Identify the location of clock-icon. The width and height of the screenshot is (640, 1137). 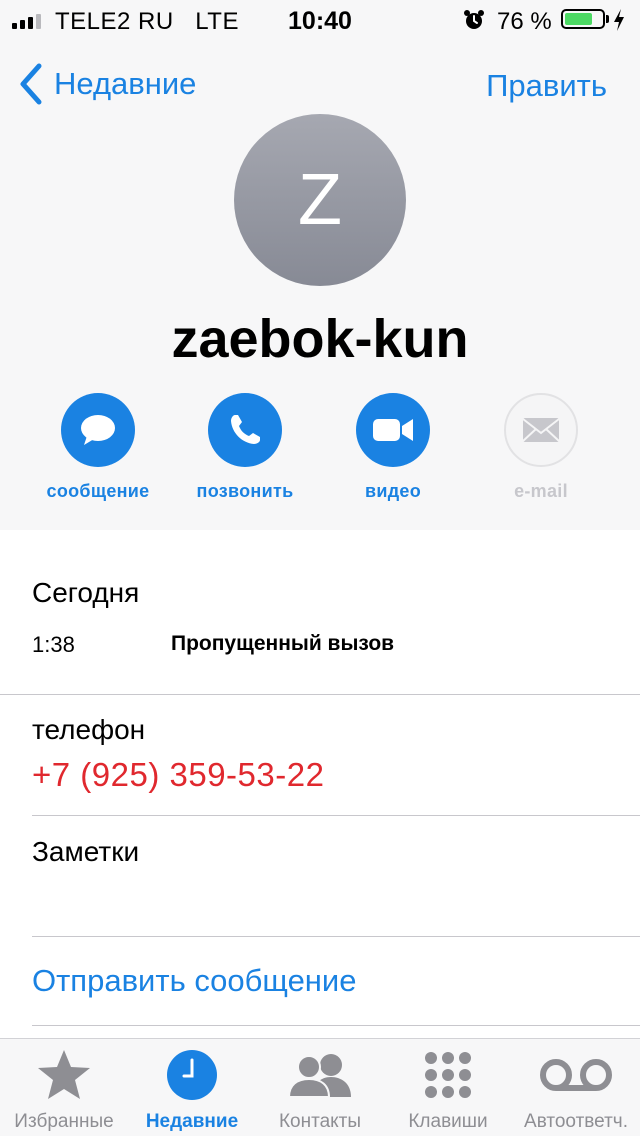
(192, 1075).